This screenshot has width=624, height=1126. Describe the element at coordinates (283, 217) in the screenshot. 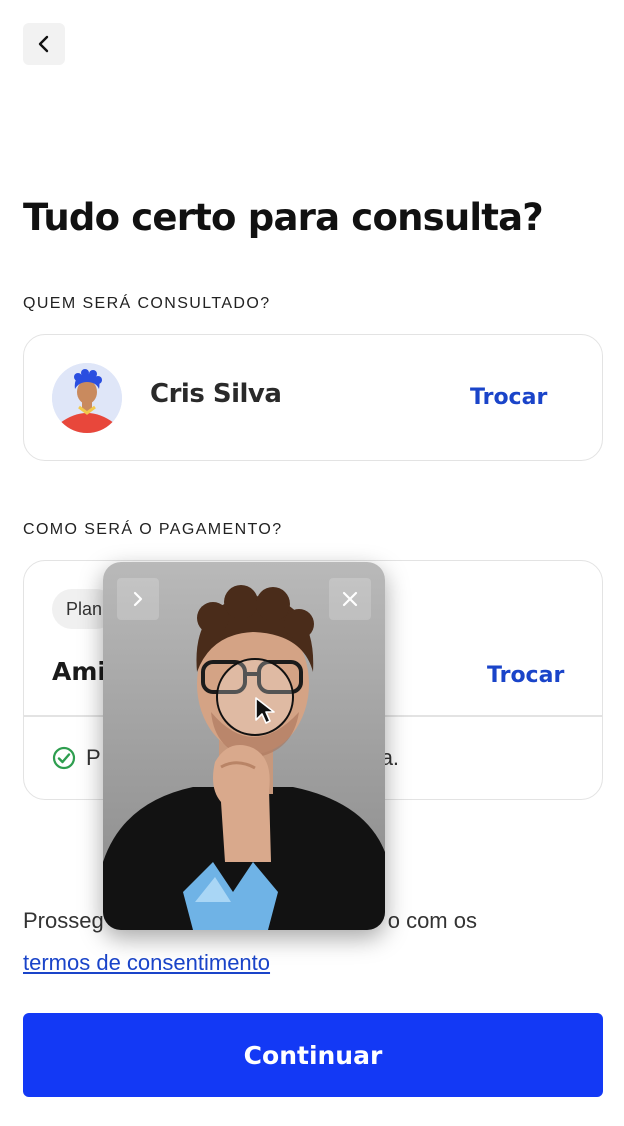

I see `page-title: Tudo certo para consulta?` at that location.